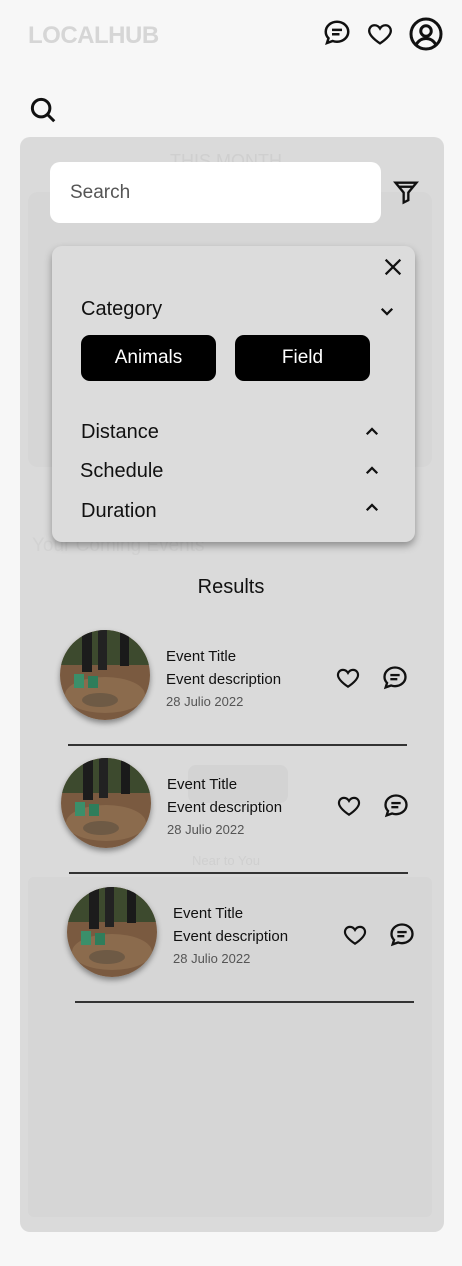  What do you see at coordinates (387, 311) in the screenshot?
I see `chevron-down-icon` at bounding box center [387, 311].